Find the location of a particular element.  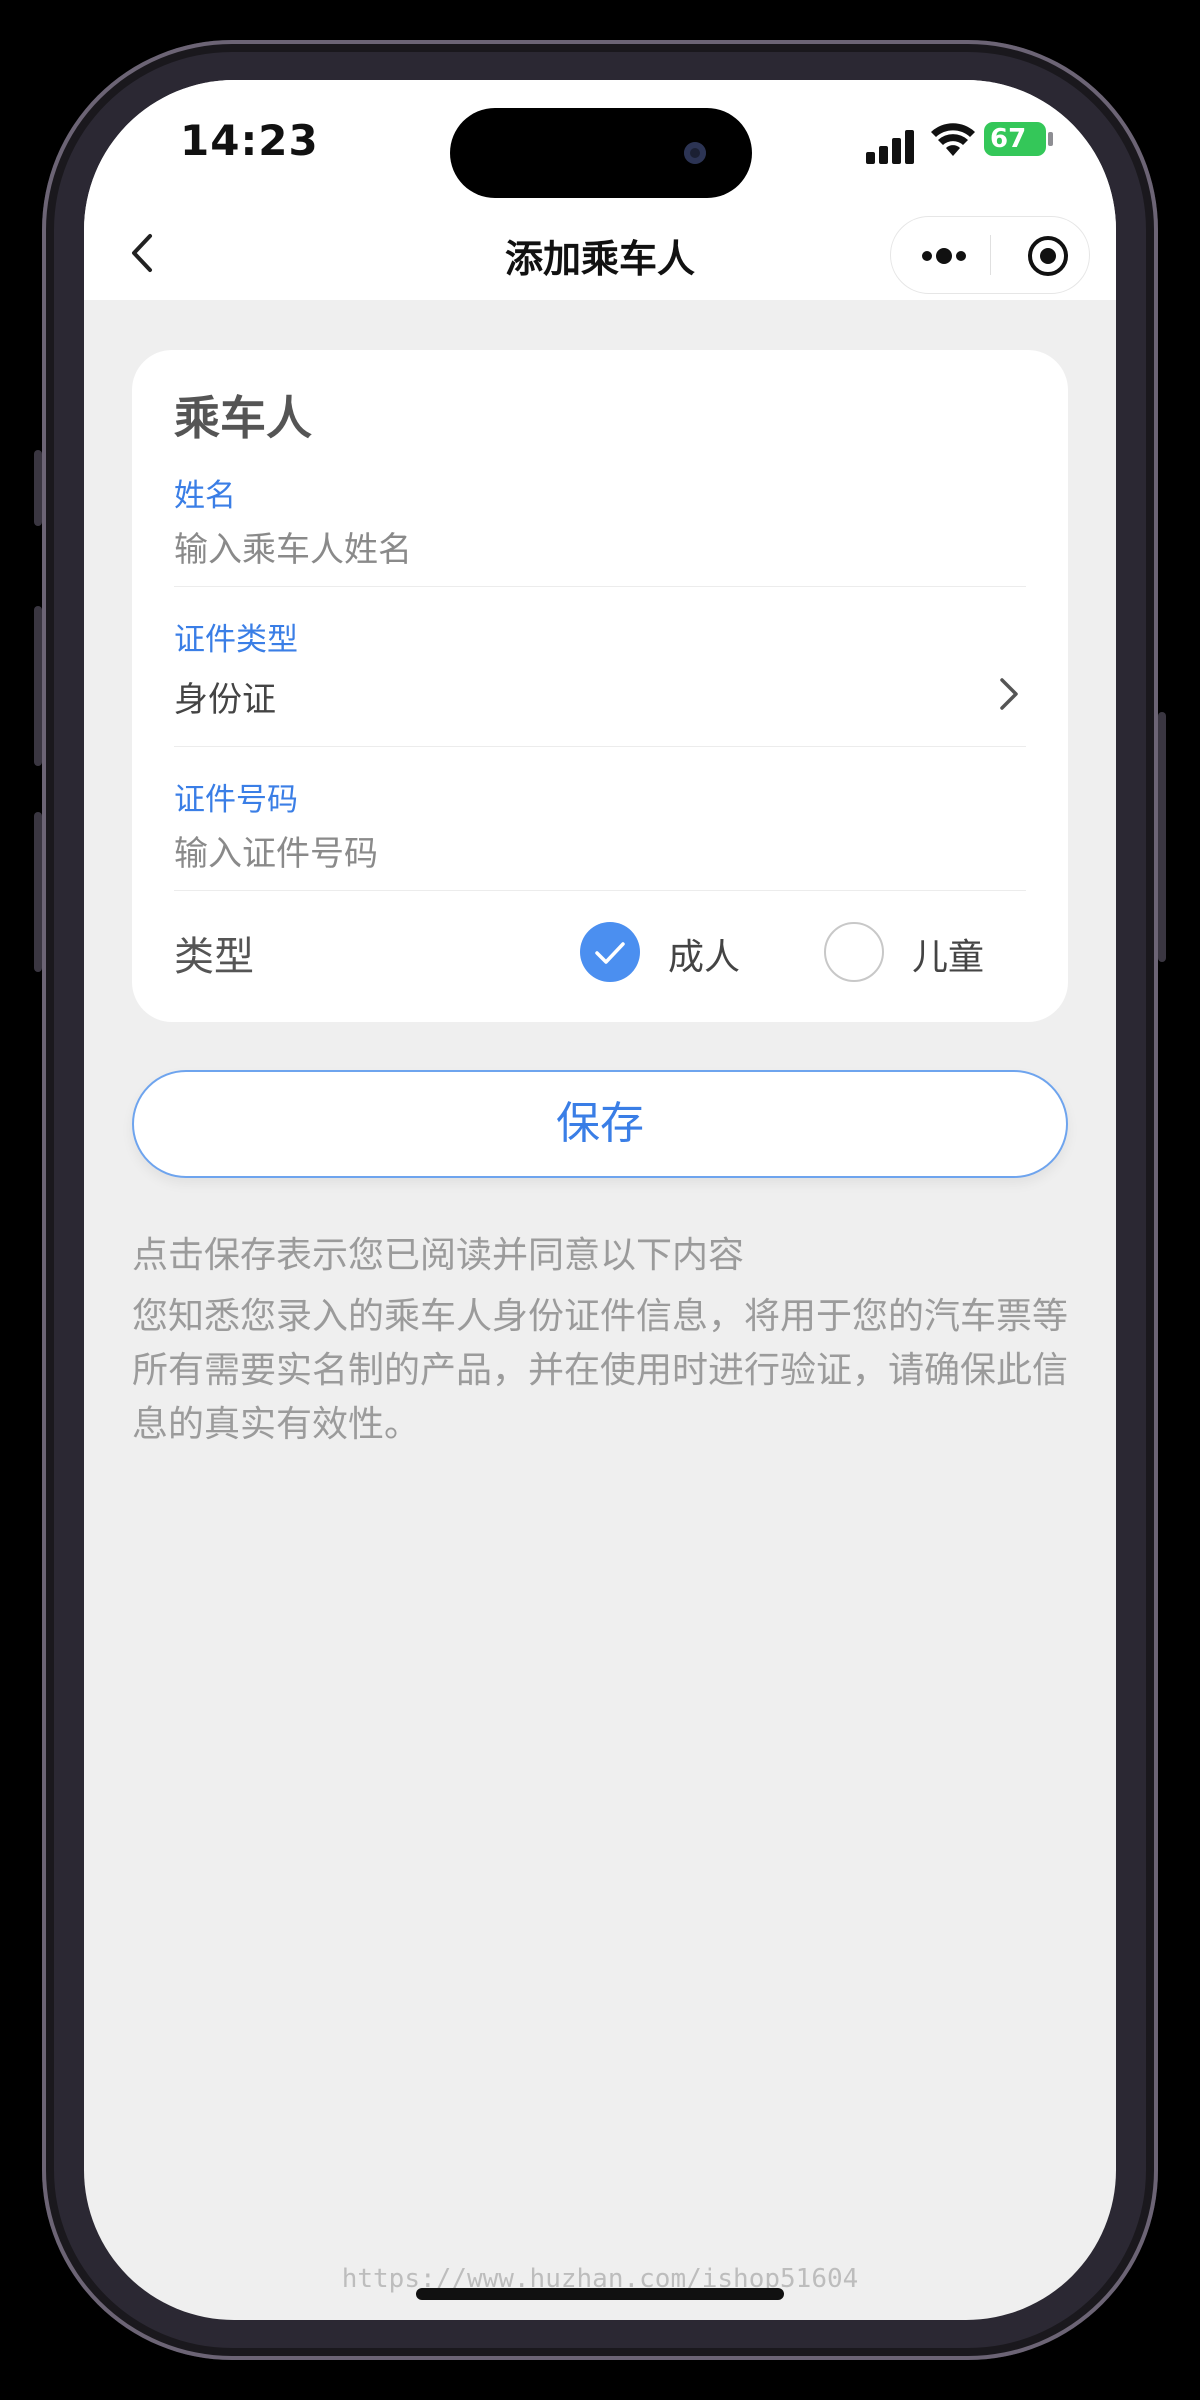

side-button is located at coordinates (38, 488).